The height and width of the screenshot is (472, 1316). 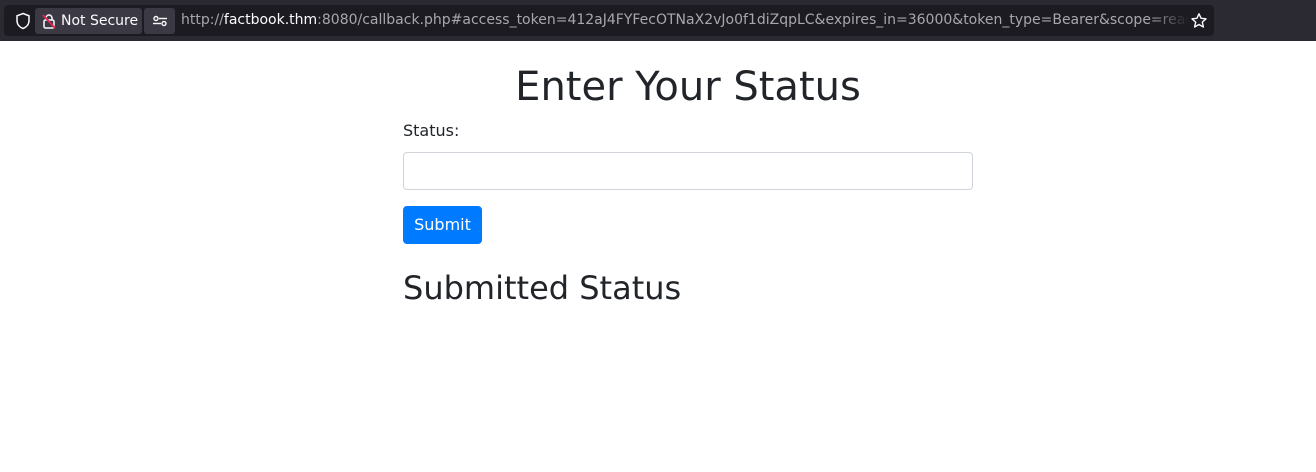 What do you see at coordinates (688, 87) in the screenshot?
I see `page-title: Enter Your Status` at bounding box center [688, 87].